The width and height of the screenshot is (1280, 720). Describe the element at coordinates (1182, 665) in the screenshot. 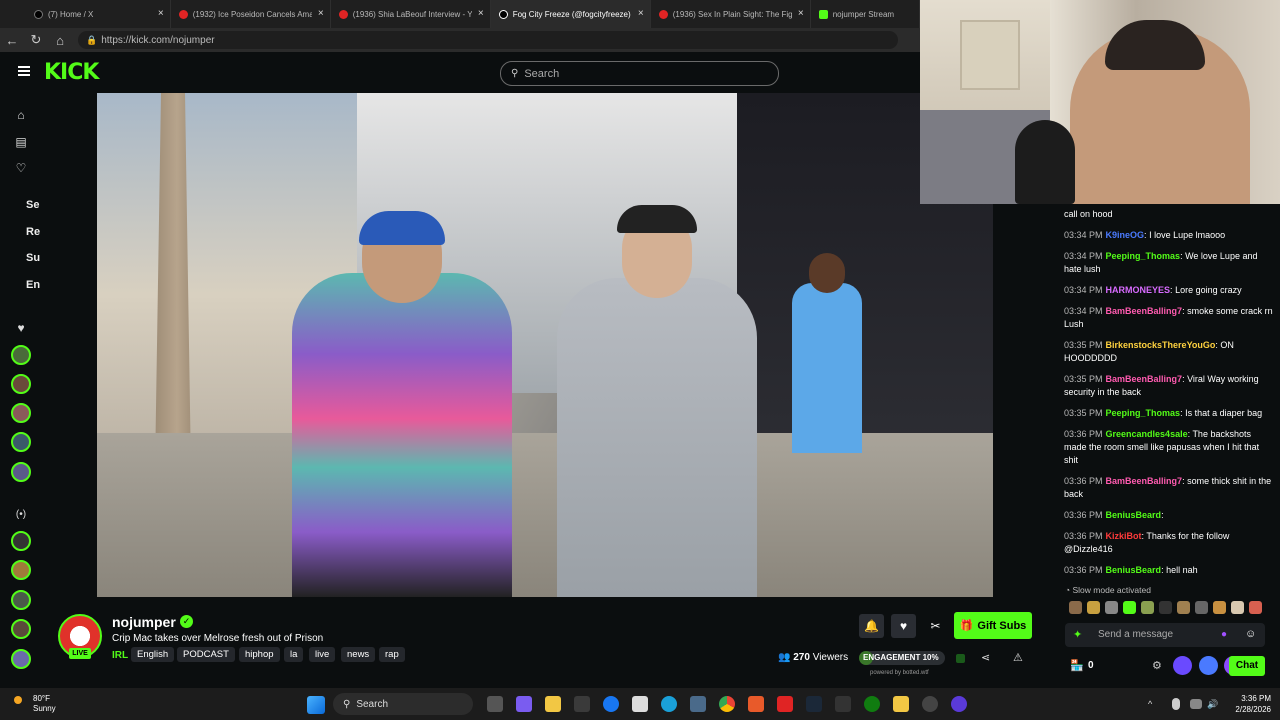

I see `7tv-icon` at that location.